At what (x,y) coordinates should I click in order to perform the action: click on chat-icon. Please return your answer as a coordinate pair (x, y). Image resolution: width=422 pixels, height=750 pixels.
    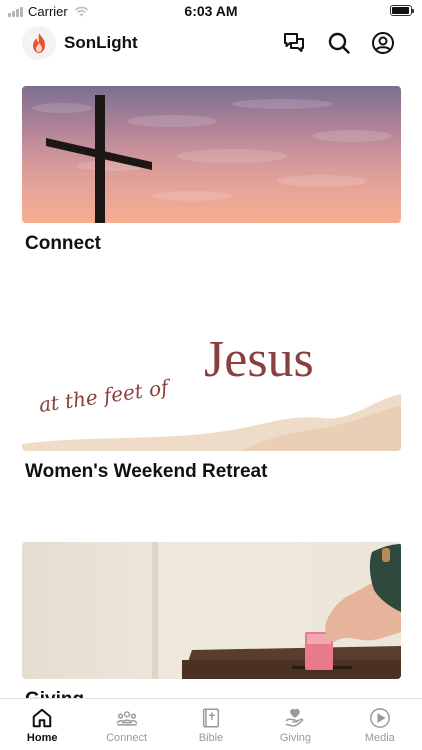
    Looking at the image, I should click on (294, 43).